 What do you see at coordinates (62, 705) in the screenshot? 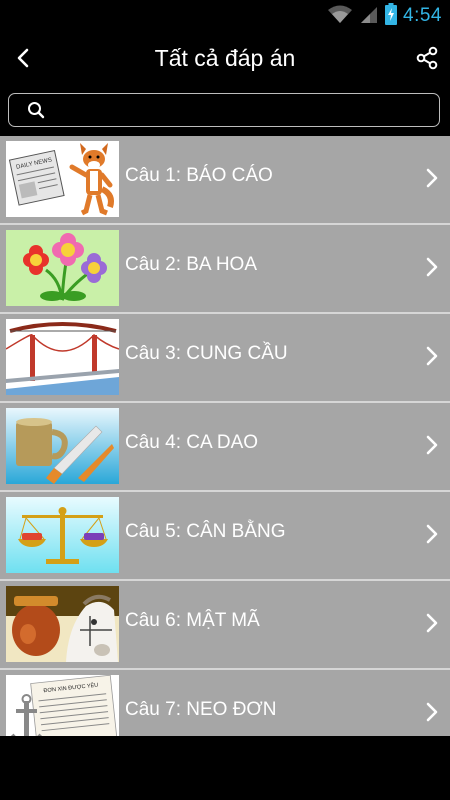
I see `anchor-document-image: ĐƠN XIN ĐƯỢC YÊU` at bounding box center [62, 705].